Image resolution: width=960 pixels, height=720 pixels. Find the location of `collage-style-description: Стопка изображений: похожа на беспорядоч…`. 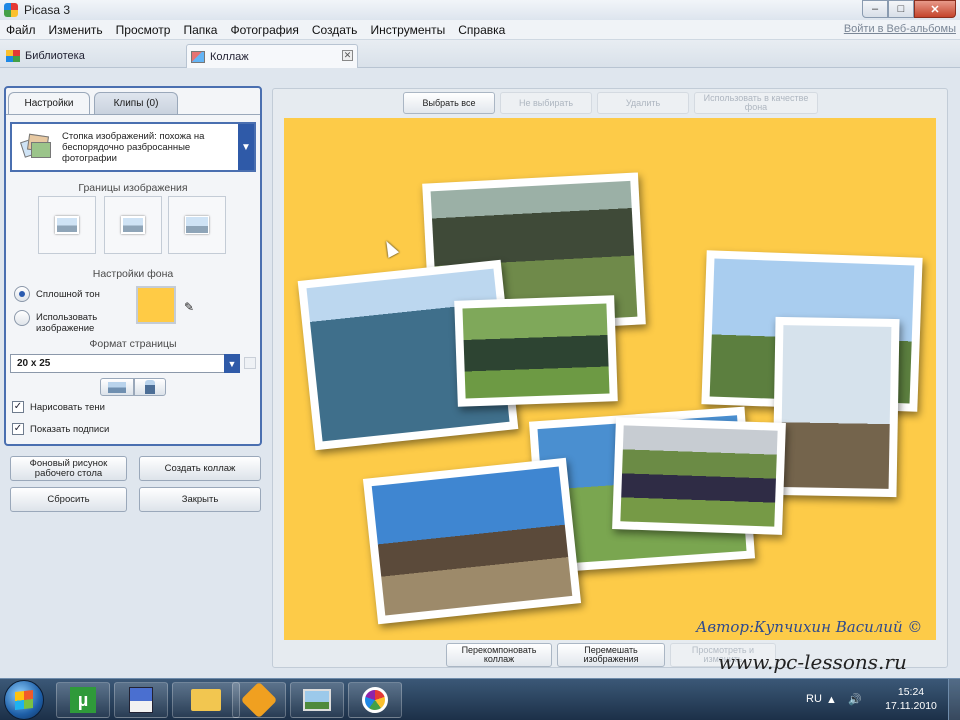

collage-style-description: Стопка изображений: похожа на беспорядоч… is located at coordinates (133, 147).